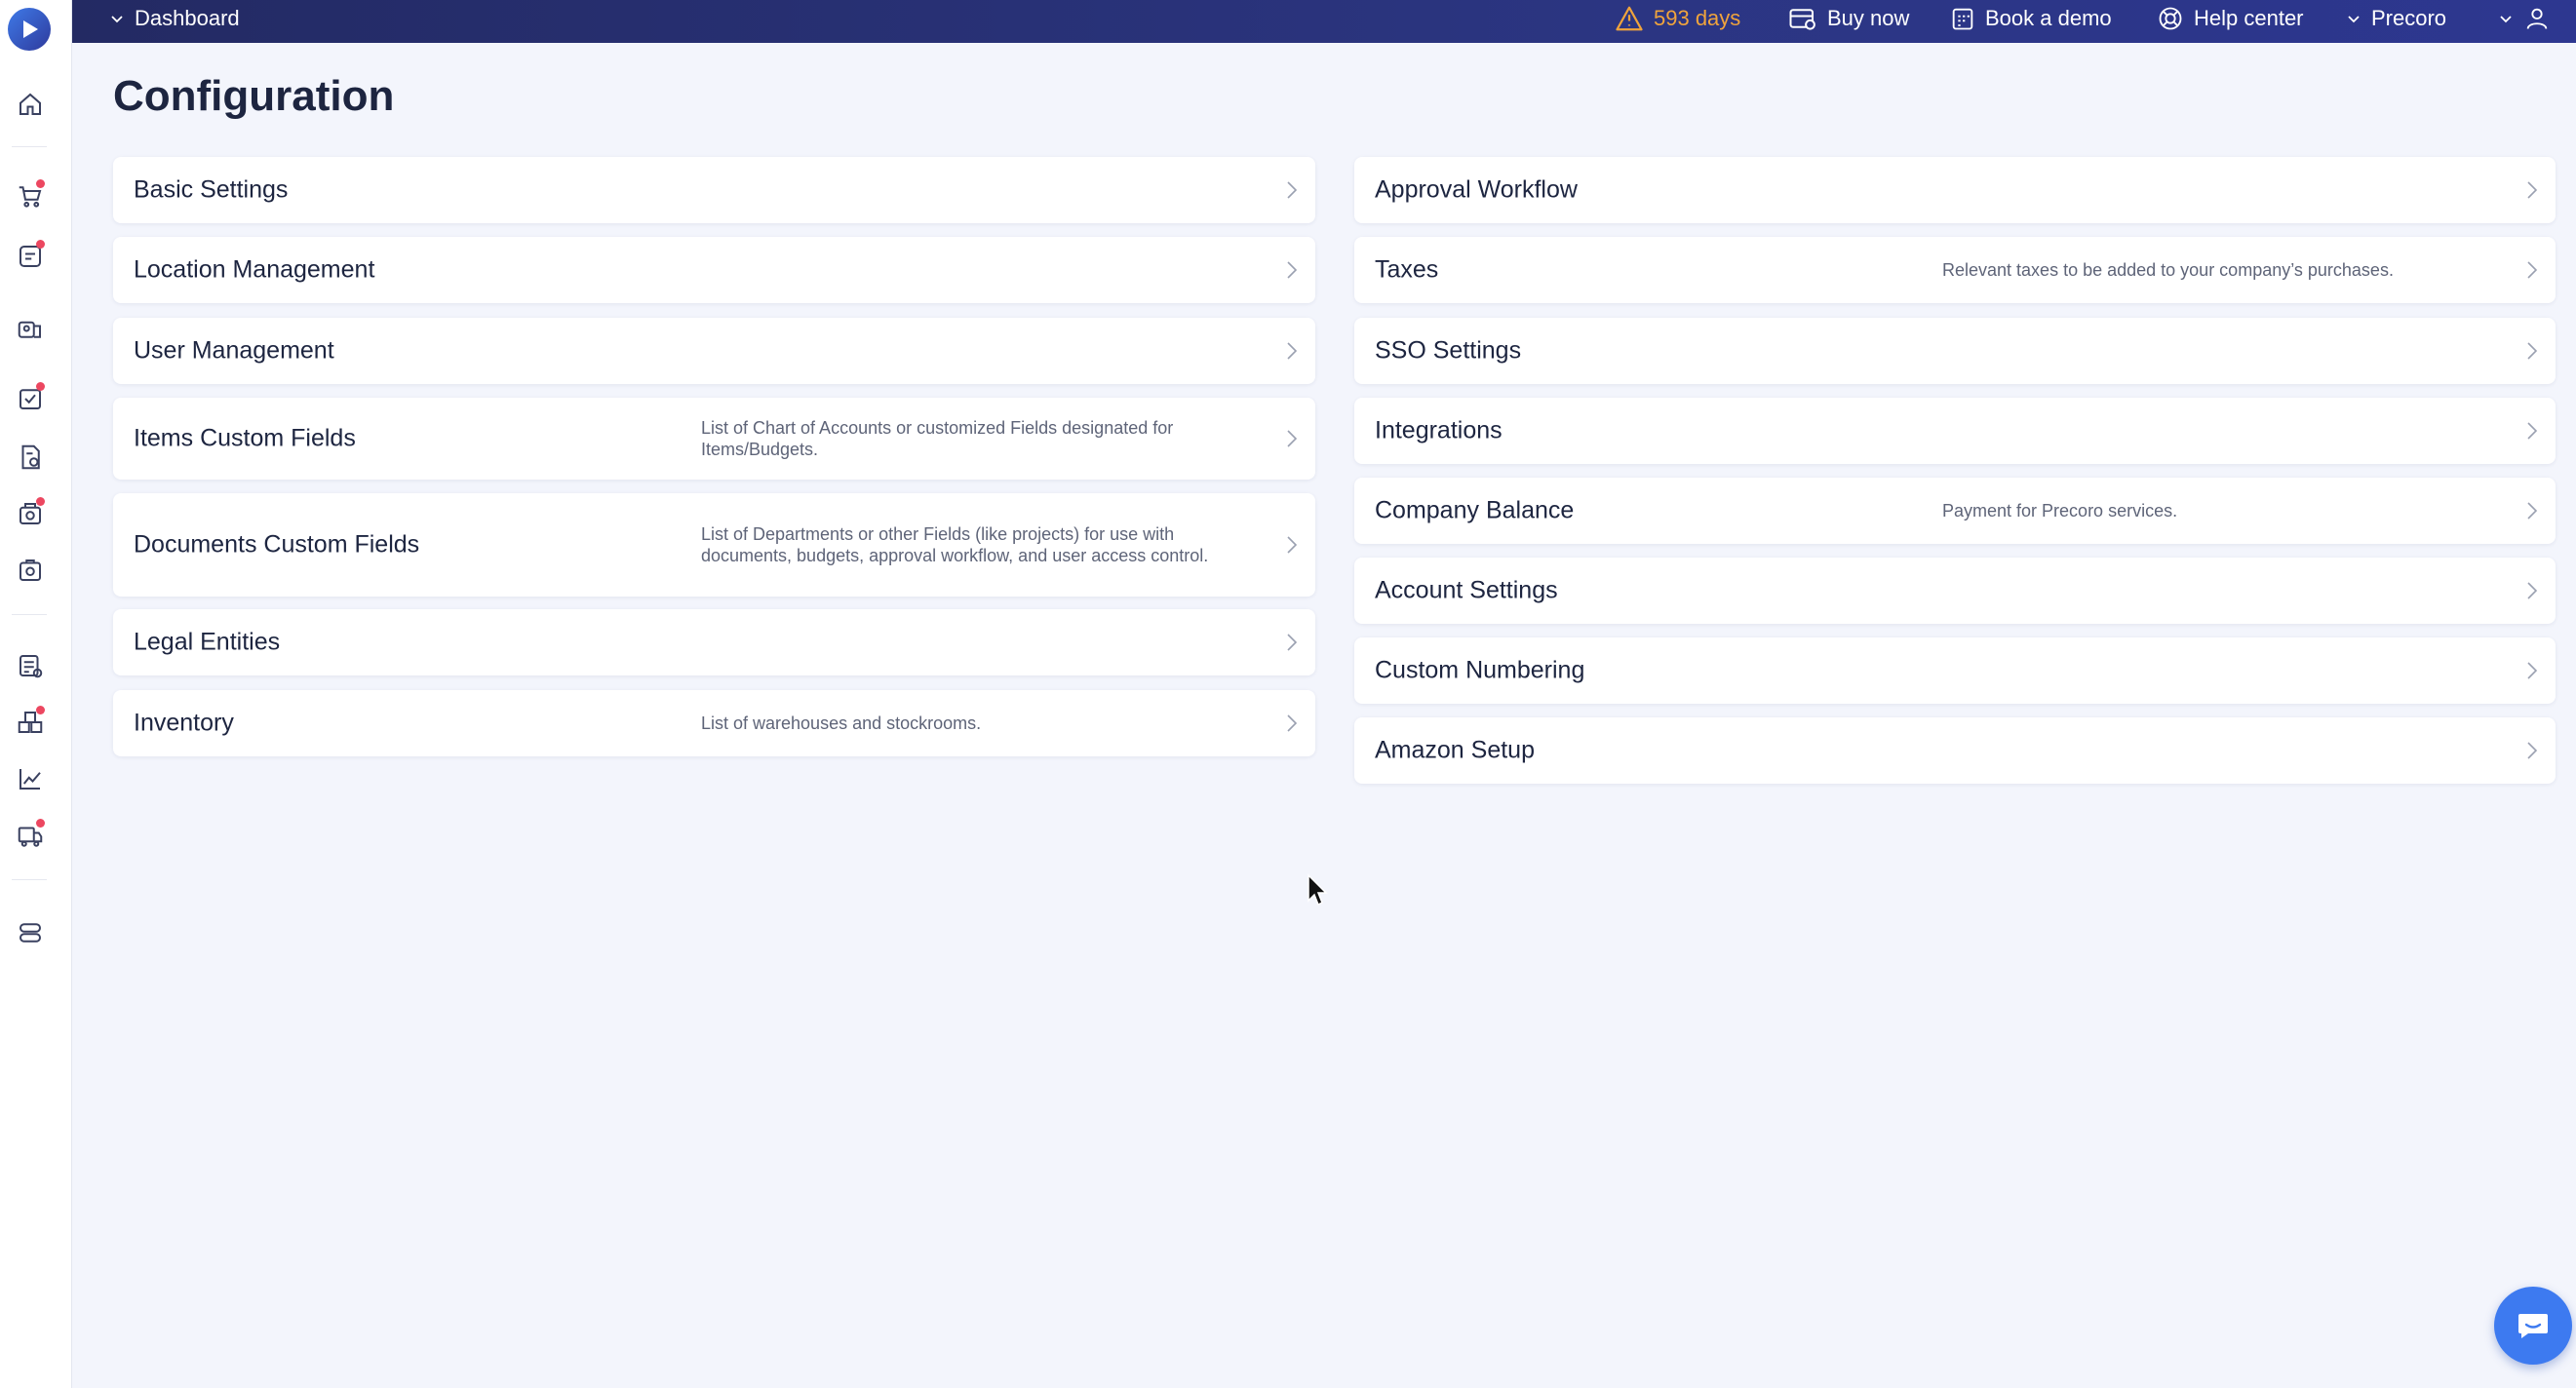 The width and height of the screenshot is (2576, 1388). I want to click on card-description: List of warehouses and stockrooms., so click(841, 723).